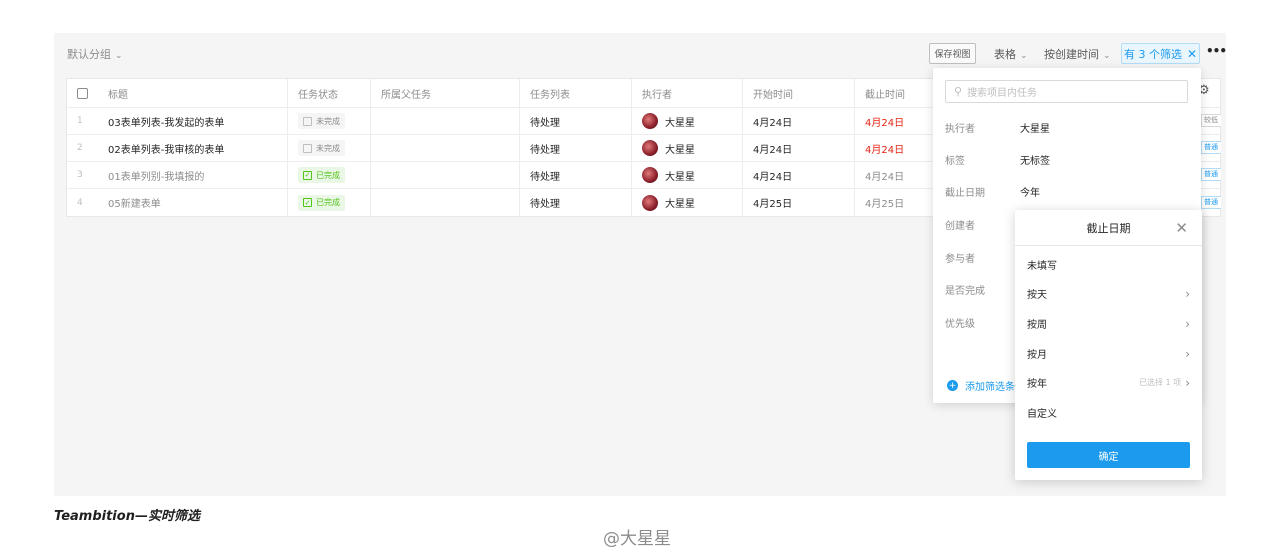 Image resolution: width=1280 pixels, height=558 pixels. Describe the element at coordinates (193, 175) in the screenshot. I see `row-title: 01表单列别-我填报的` at that location.